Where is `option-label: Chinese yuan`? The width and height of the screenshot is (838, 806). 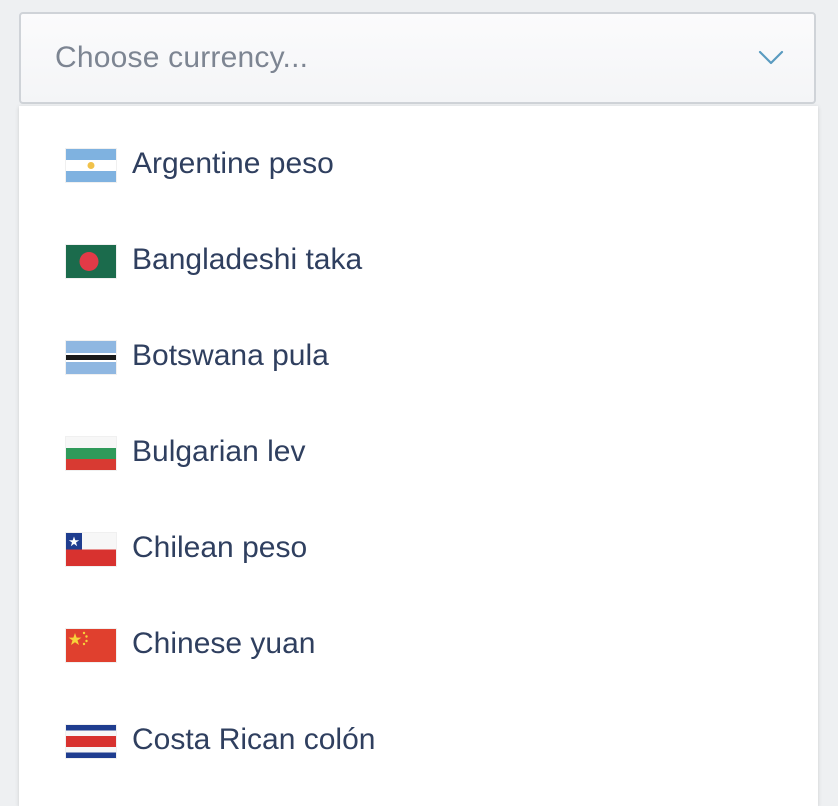
option-label: Chinese yuan is located at coordinates (224, 643).